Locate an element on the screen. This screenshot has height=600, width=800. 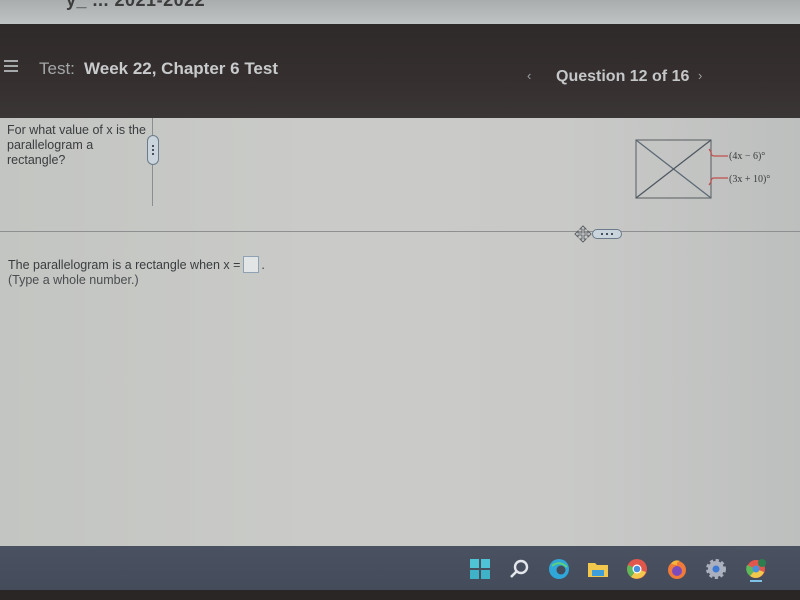
move-arrows-icon is located at coordinates (583, 234).